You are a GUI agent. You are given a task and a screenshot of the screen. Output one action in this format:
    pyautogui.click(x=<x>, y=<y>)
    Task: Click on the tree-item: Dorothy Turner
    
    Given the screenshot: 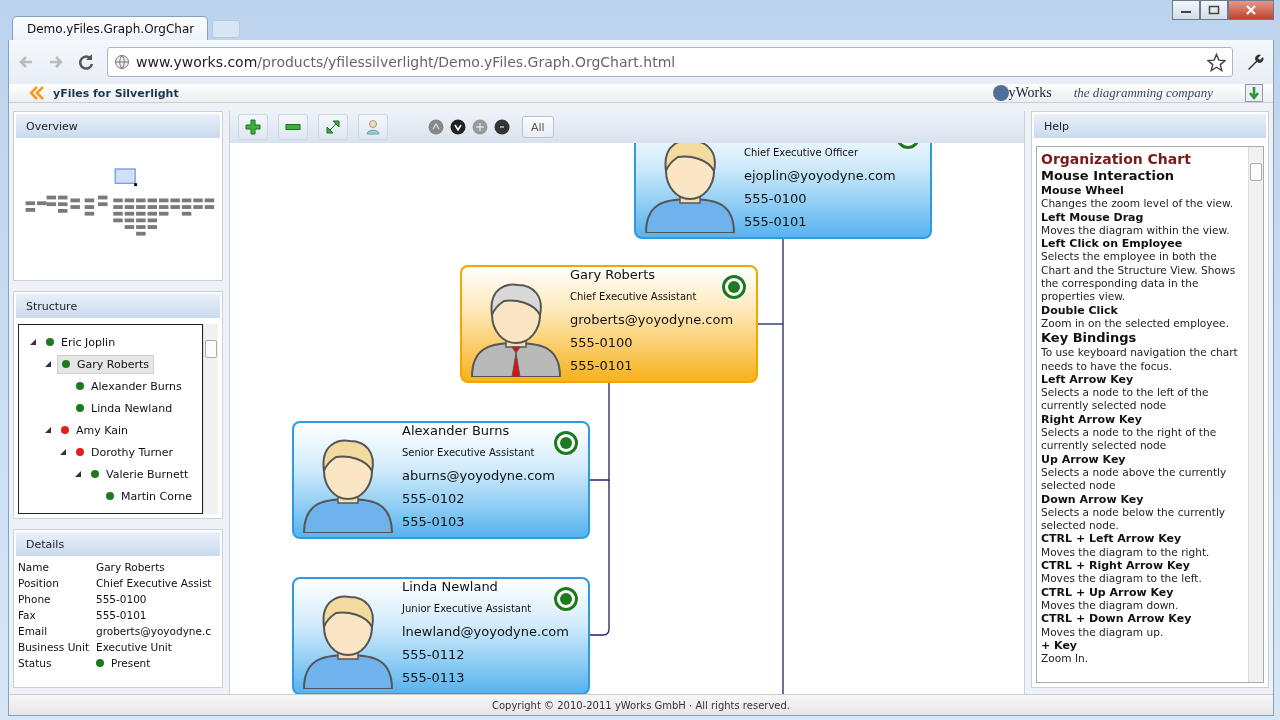 What is the action you would take?
    pyautogui.click(x=125, y=452)
    